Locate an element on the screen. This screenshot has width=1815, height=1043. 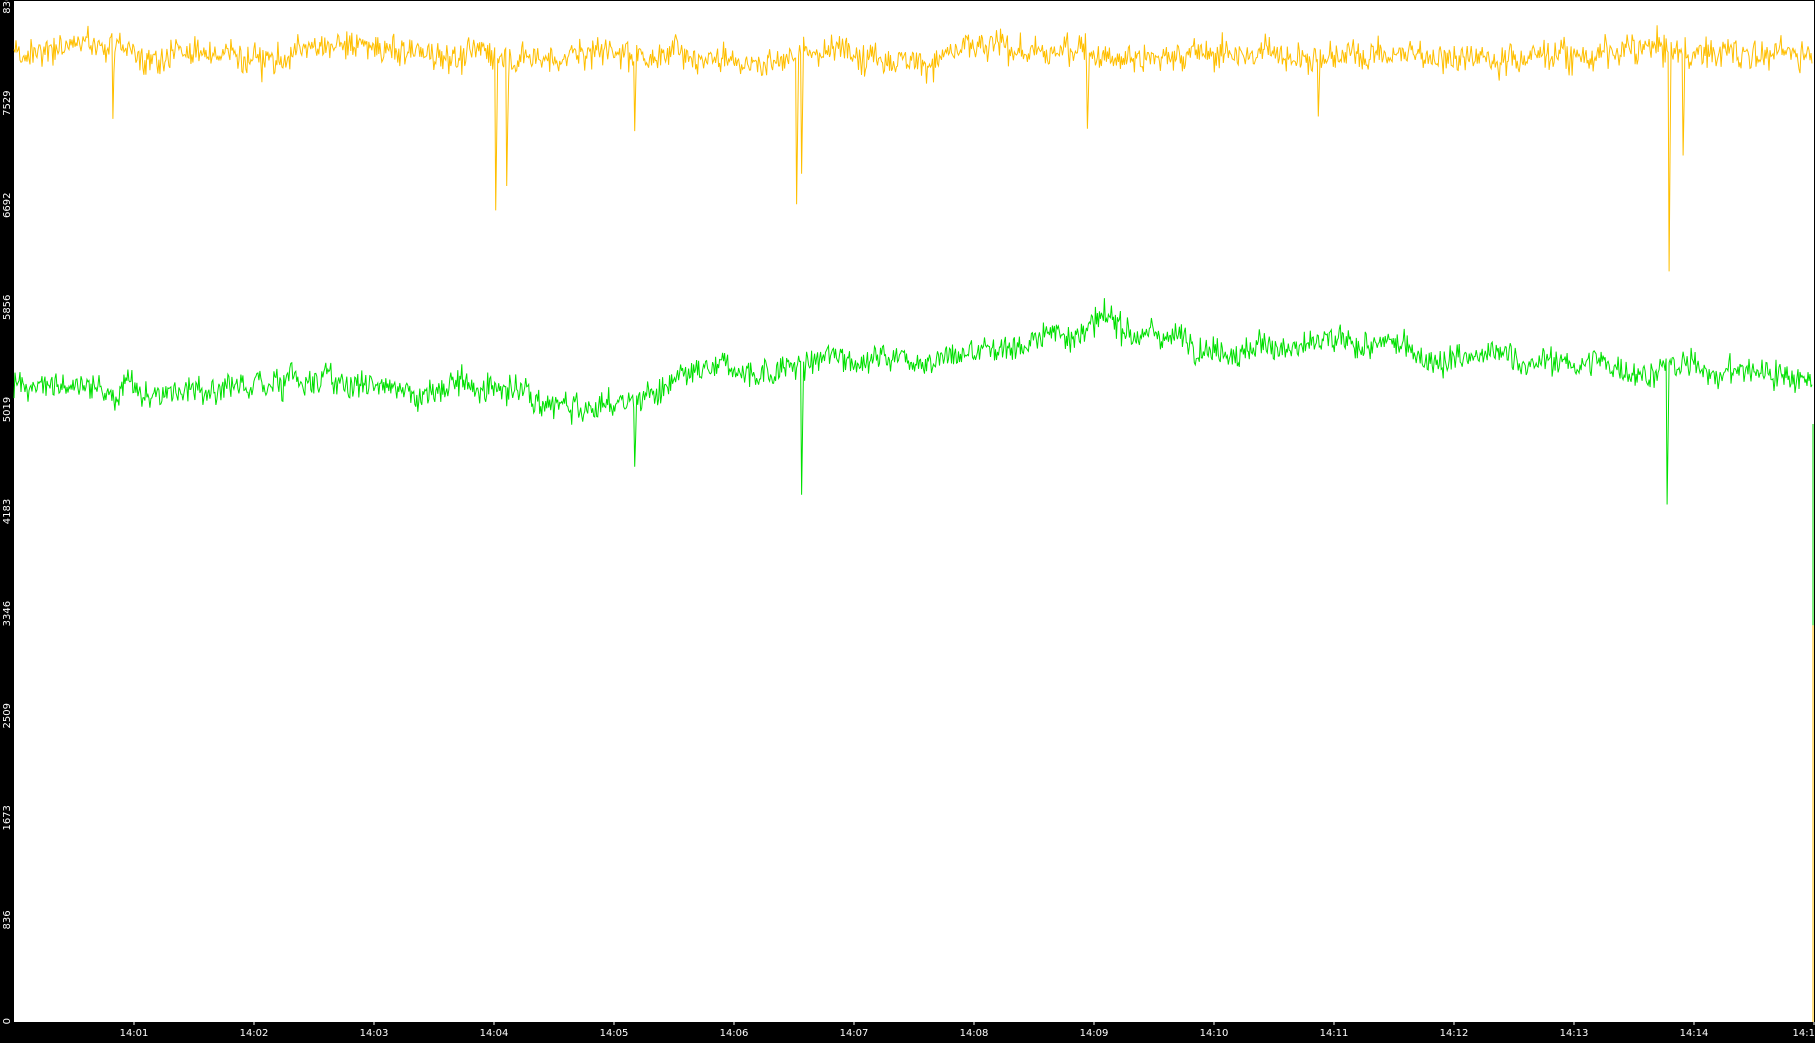
y-tick-label: 4183 is located at coordinates (7, 511).